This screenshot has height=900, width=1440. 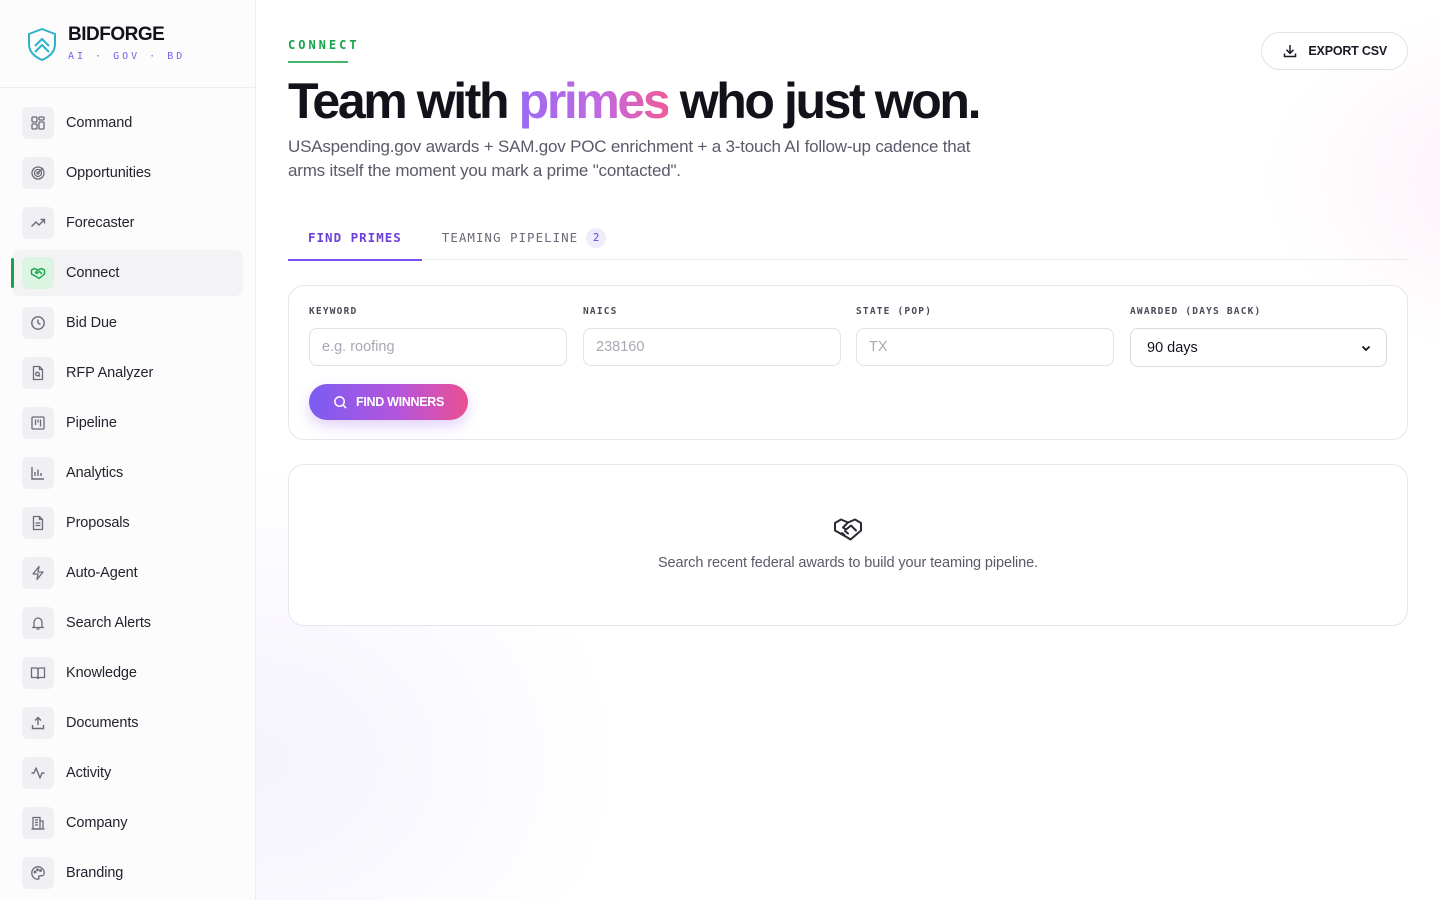 What do you see at coordinates (438, 347) in the screenshot?
I see `keyword-input` at bounding box center [438, 347].